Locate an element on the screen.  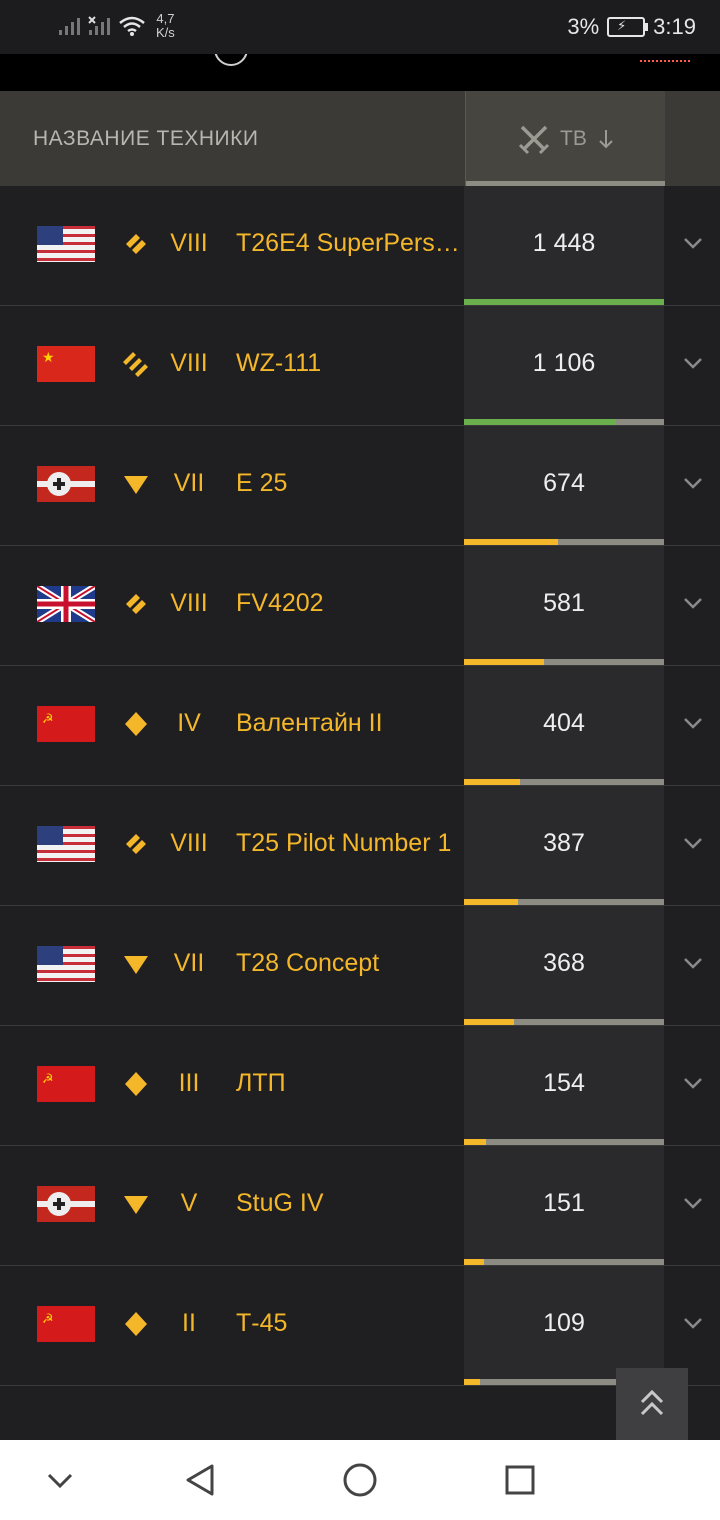
class-light-icon is located at coordinates (136, 1084).